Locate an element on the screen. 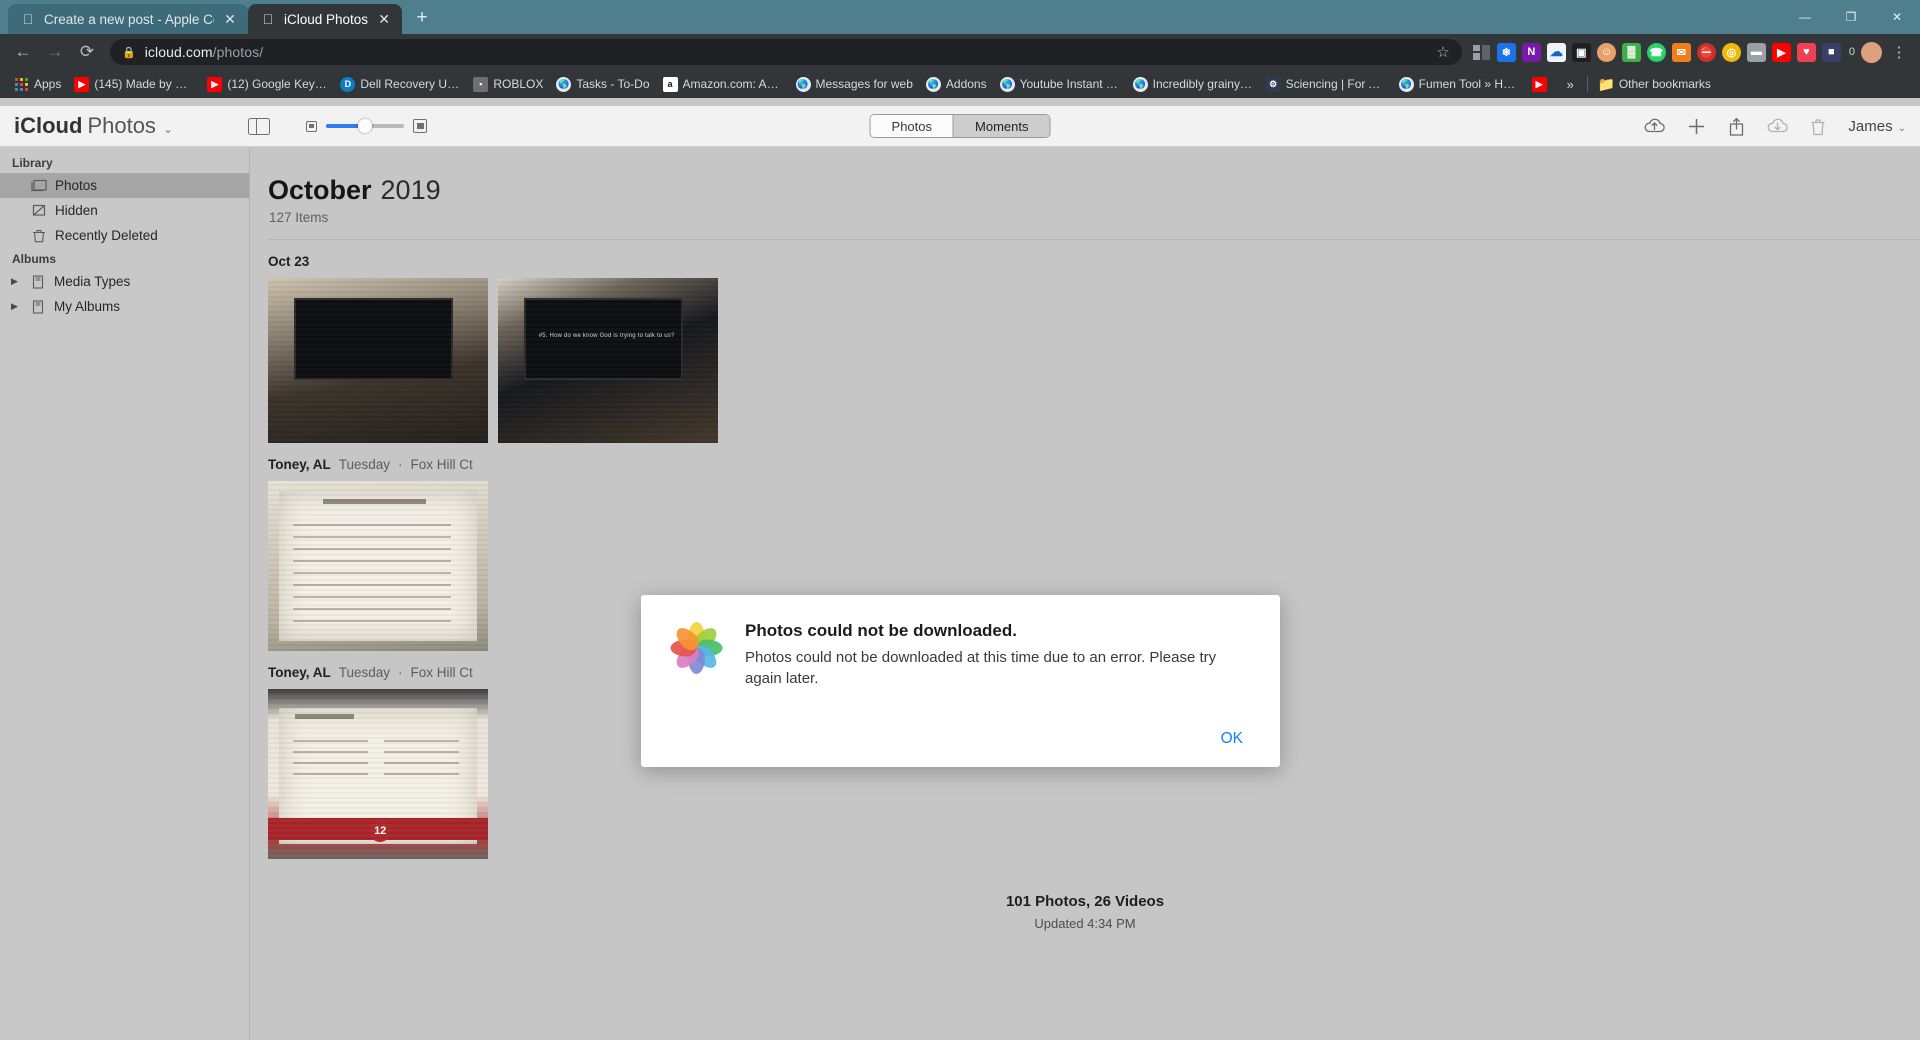 The width and height of the screenshot is (1920, 1040). tab-title: Create a new post - Apple Comm is located at coordinates (129, 19).